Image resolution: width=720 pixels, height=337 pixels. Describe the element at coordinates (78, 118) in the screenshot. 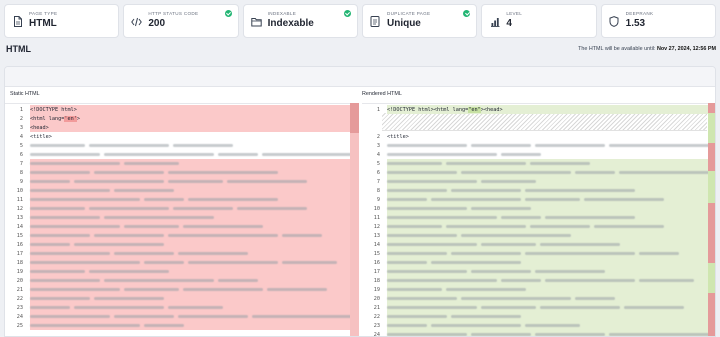

I see `code-text: >` at that location.